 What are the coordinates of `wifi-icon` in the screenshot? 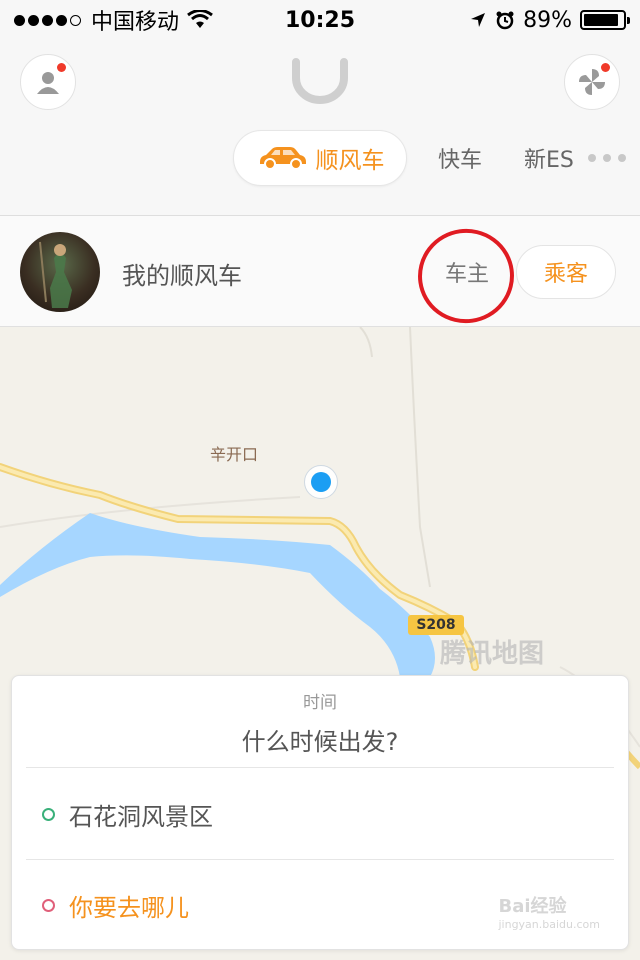 It's located at (200, 19).